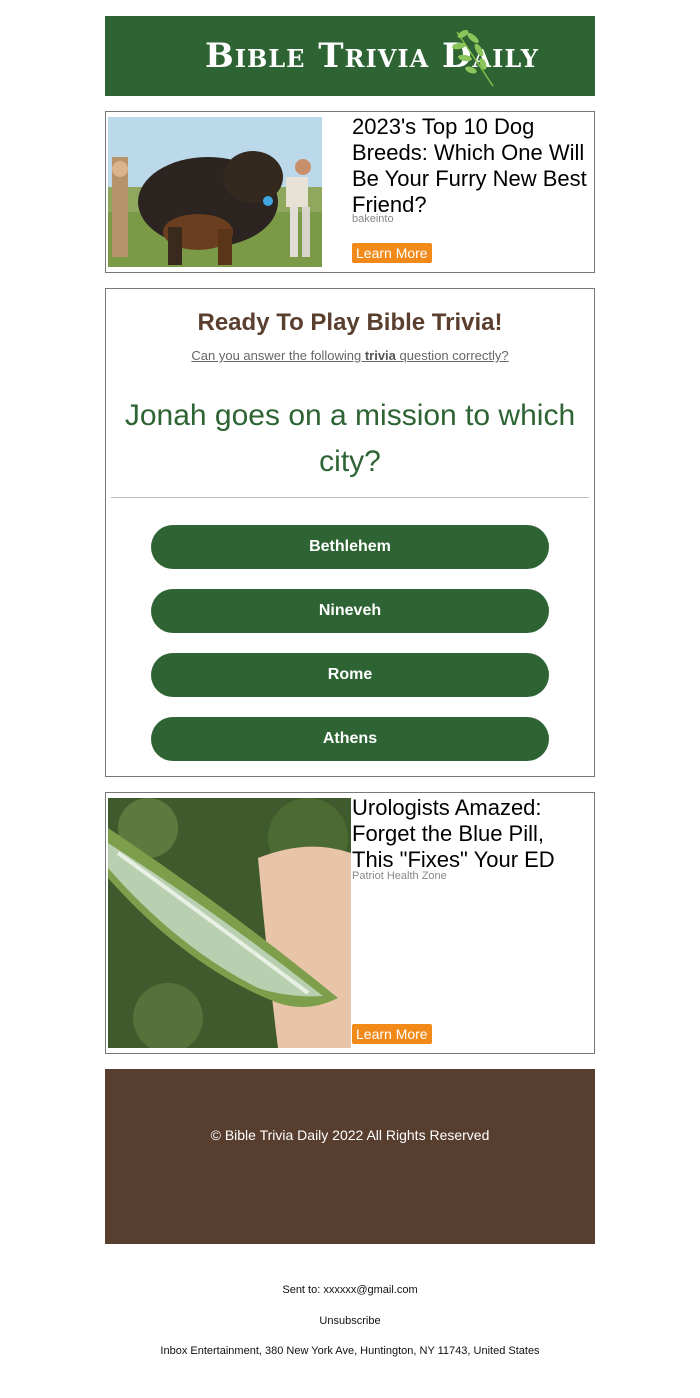 The width and height of the screenshot is (700, 1398). What do you see at coordinates (350, 438) in the screenshot?
I see `quiz-question: Jonah goes on a mission to which city?` at bounding box center [350, 438].